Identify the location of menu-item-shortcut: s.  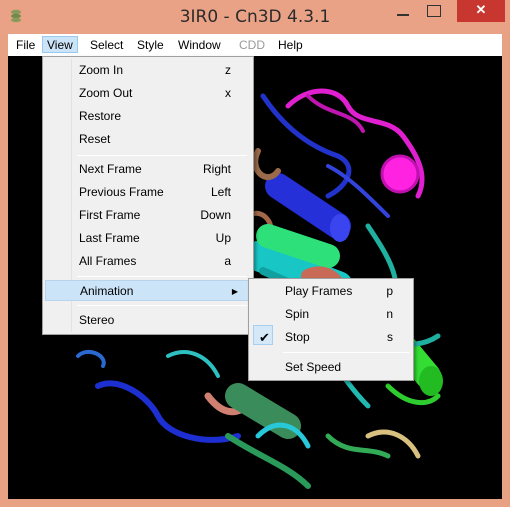
(390, 337).